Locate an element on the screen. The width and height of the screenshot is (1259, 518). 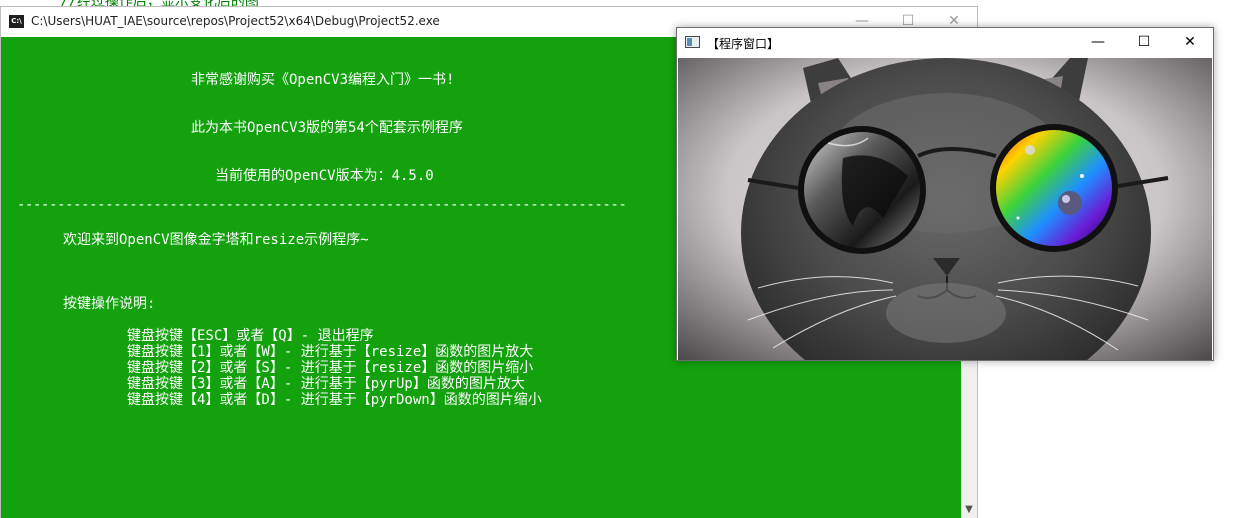
window-app-icon is located at coordinates (692, 42).